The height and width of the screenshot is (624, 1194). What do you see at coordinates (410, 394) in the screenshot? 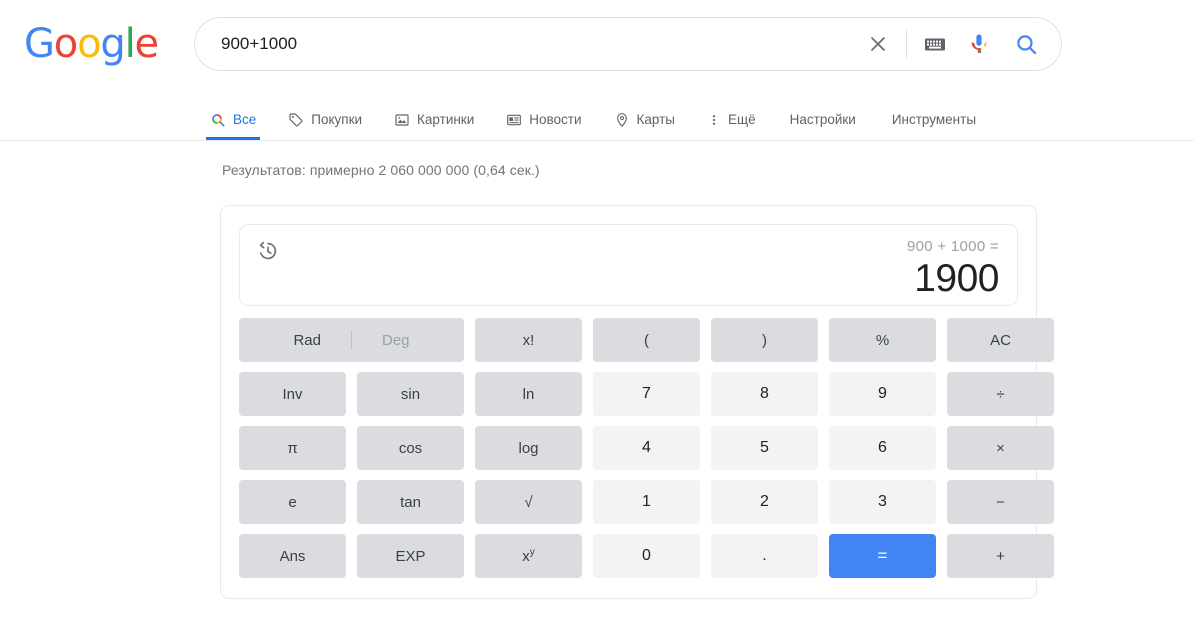
I see `key-sin: sin` at bounding box center [410, 394].